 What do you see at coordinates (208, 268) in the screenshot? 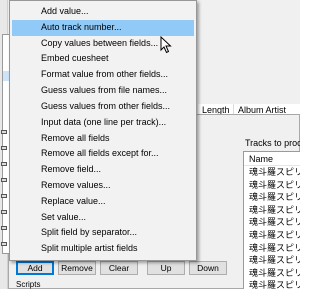
I see `down-button: Down` at bounding box center [208, 268].